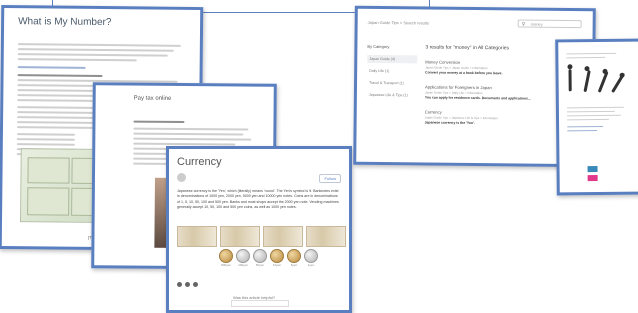  What do you see at coordinates (179, 284) in the screenshot?
I see `facebook-icon` at bounding box center [179, 284].